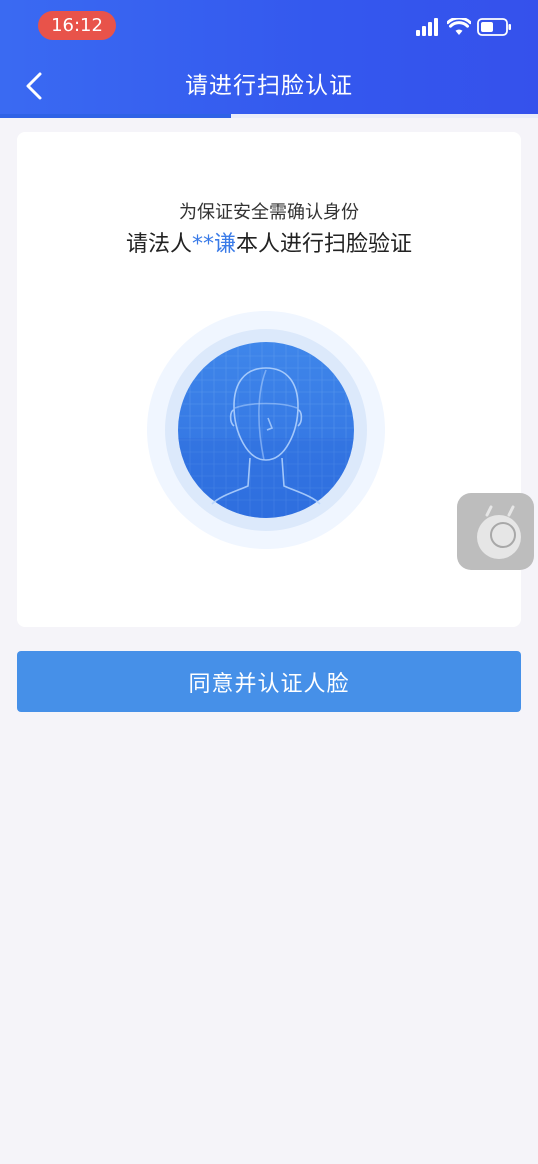  I want to click on floating-assistant-icon, so click(499, 532).